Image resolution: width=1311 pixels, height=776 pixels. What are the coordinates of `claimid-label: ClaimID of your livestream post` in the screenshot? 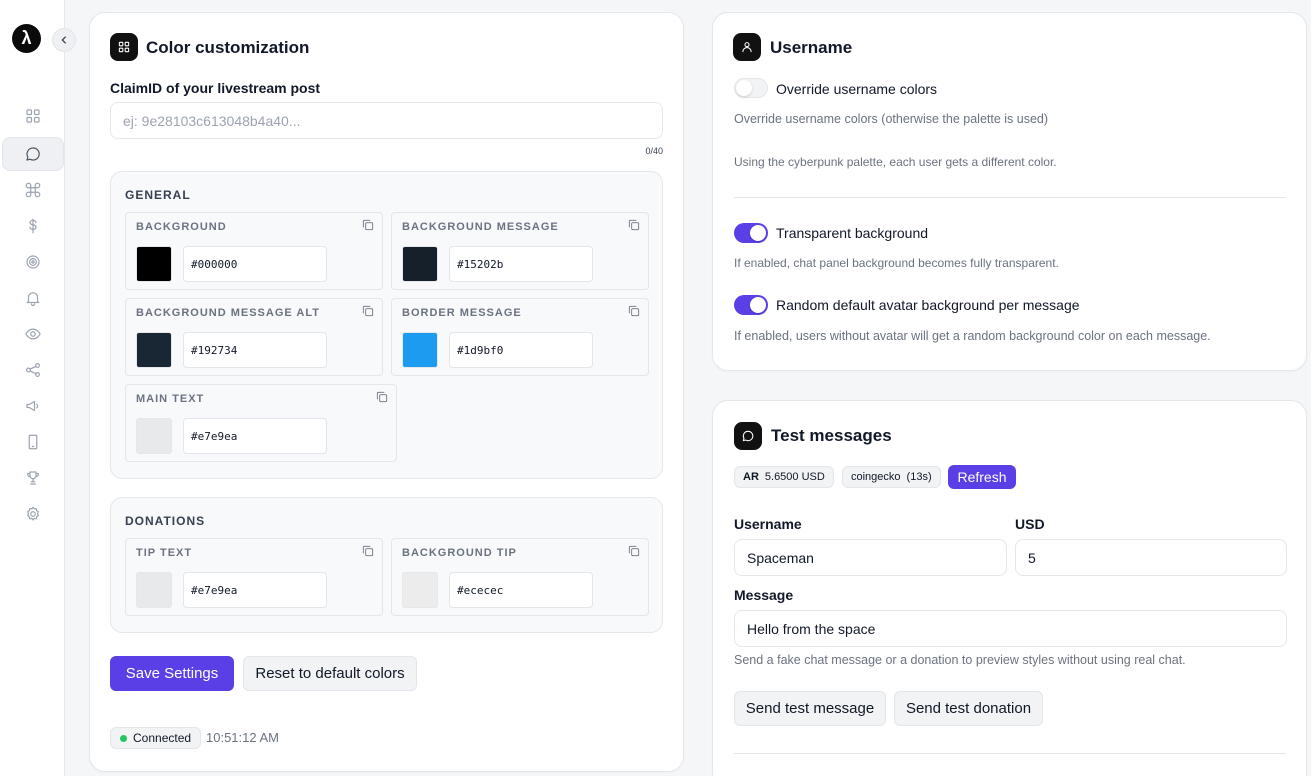 It's located at (215, 88).